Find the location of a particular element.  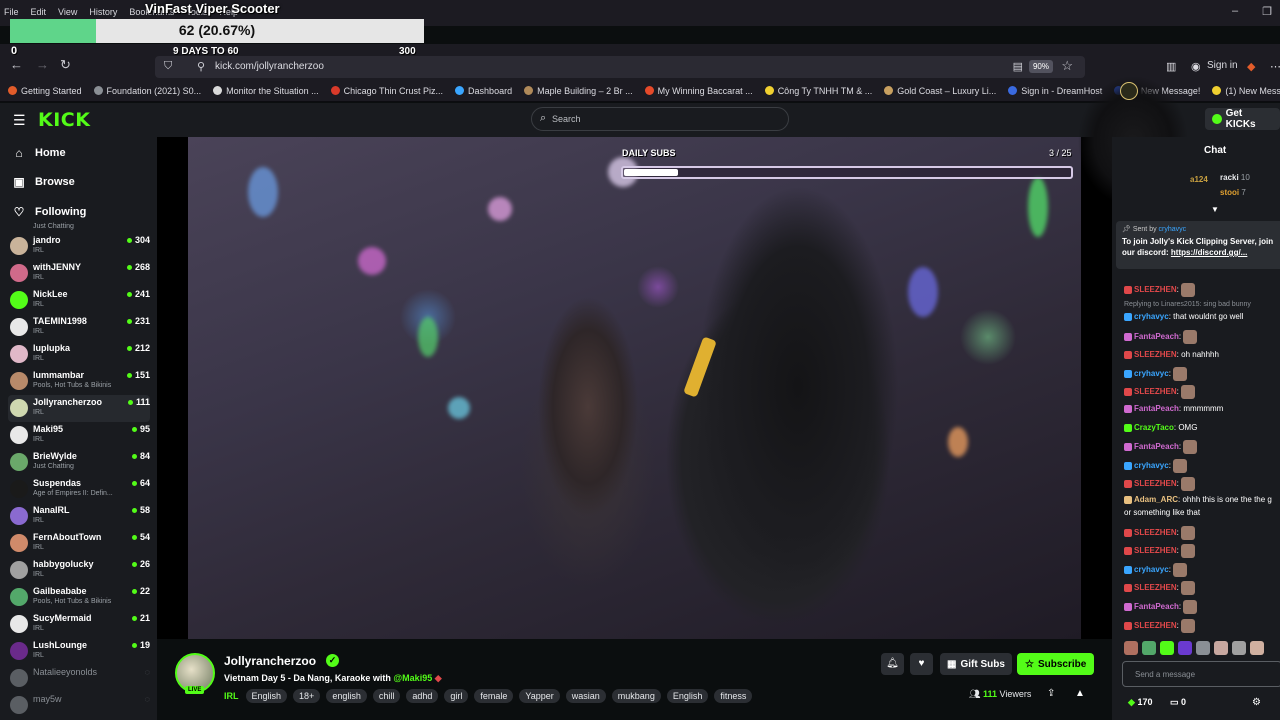

stream-tag: adhd is located at coordinates (422, 696).